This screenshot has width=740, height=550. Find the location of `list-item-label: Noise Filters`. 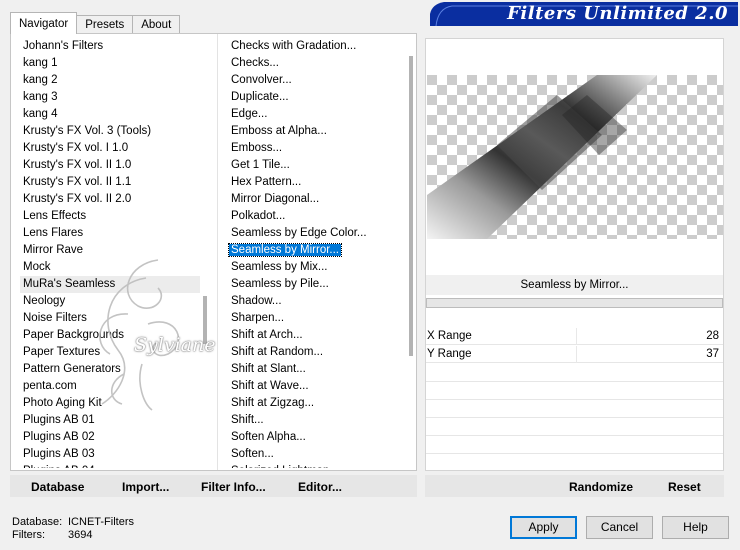

list-item-label: Noise Filters is located at coordinates (55, 318).